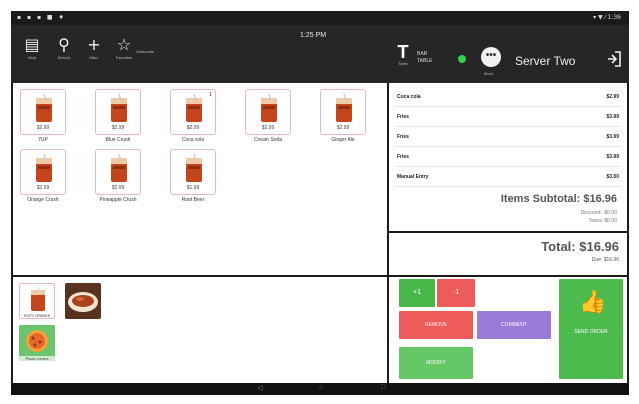  I want to click on table-label: BAR TABLE, so click(424, 58).